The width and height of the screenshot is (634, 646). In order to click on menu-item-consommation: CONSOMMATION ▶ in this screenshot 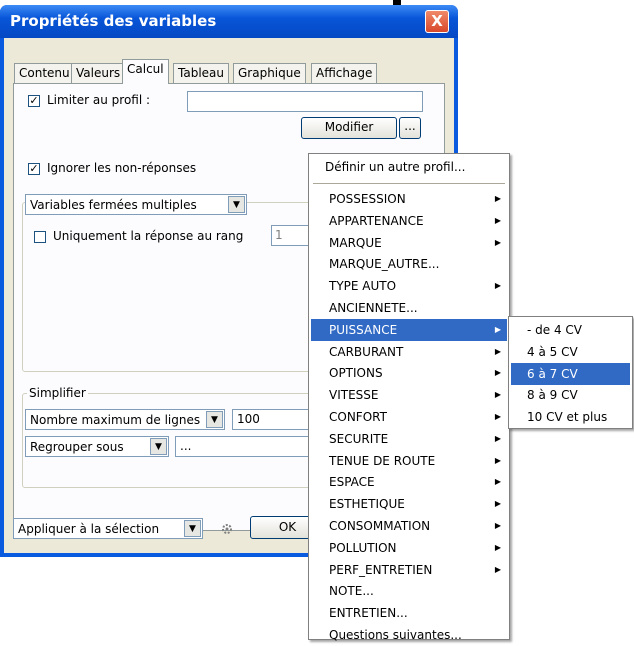, I will do `click(409, 526)`.